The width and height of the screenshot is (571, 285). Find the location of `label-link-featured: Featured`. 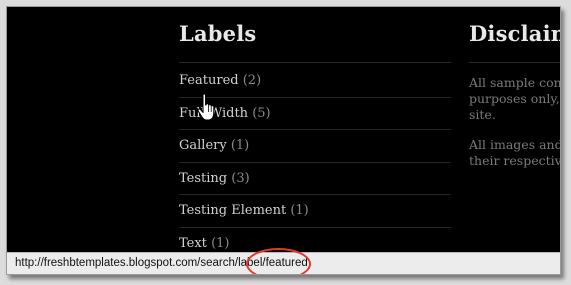

label-link-featured: Featured is located at coordinates (209, 80).